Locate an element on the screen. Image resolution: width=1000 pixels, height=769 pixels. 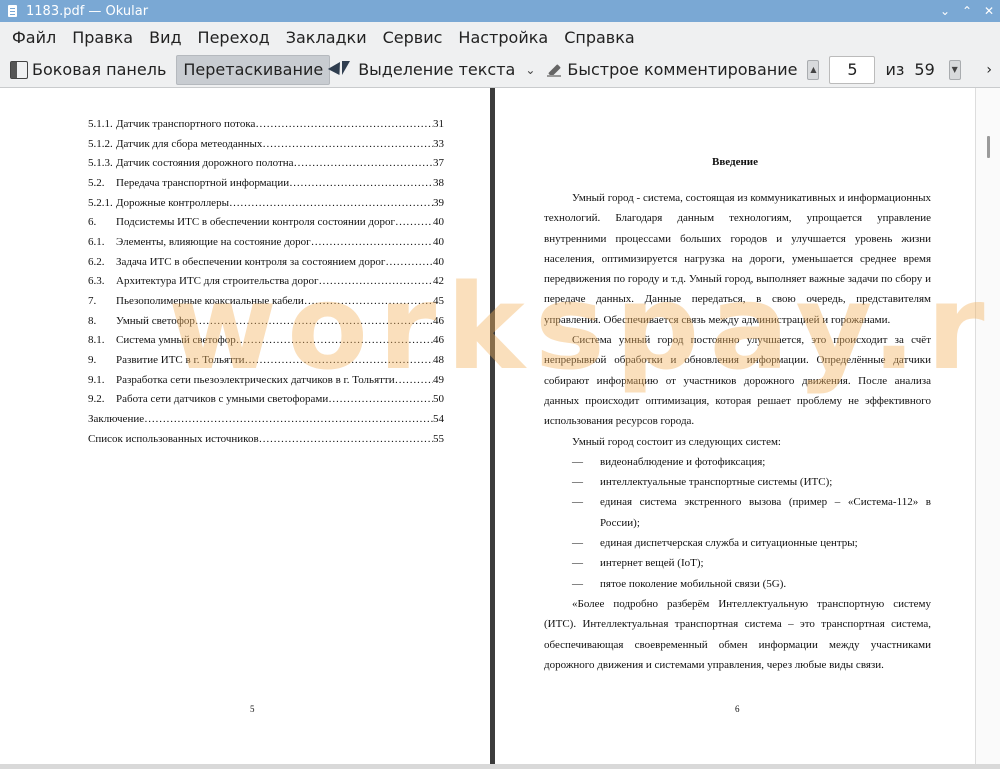
toc-number: 6.1. is located at coordinates (96, 241).